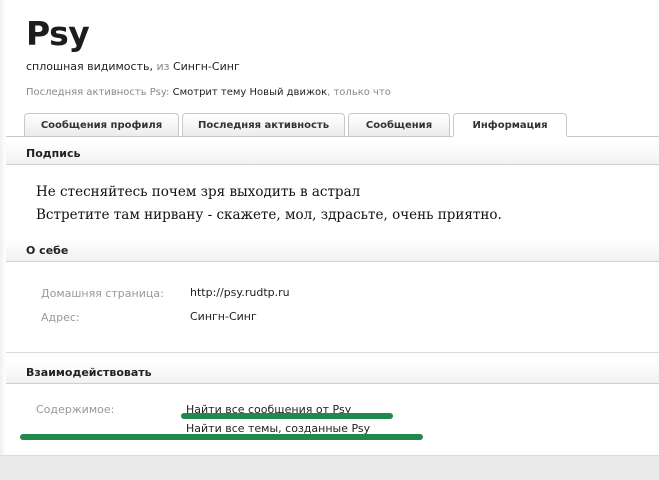 The image size is (659, 480). I want to click on tab-postings: Сообщения, so click(399, 124).